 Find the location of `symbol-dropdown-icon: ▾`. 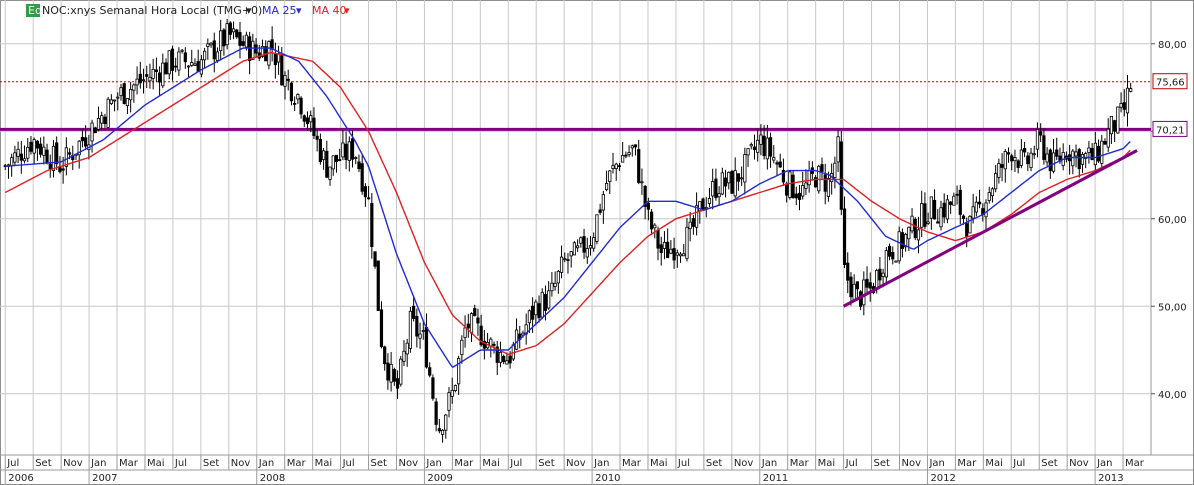

symbol-dropdown-icon: ▾ is located at coordinates (249, 10).